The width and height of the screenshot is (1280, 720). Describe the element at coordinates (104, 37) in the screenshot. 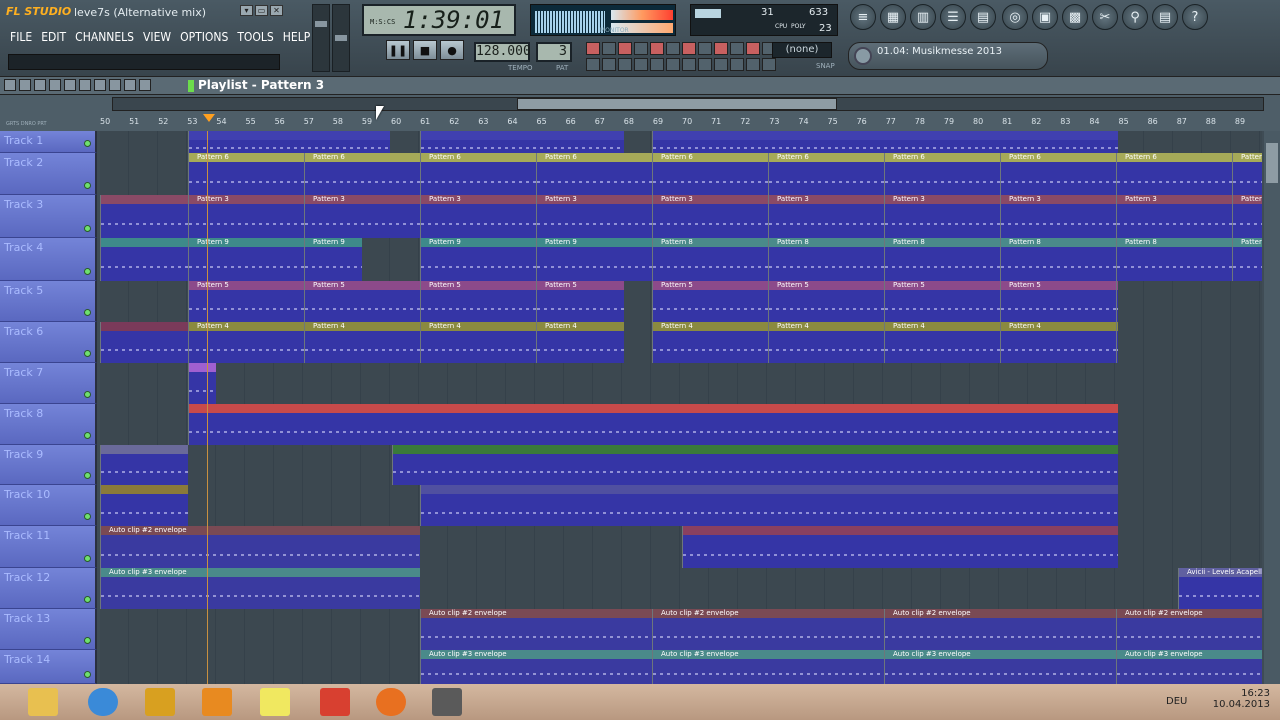

I see `menu-channels: CHANNELS` at that location.